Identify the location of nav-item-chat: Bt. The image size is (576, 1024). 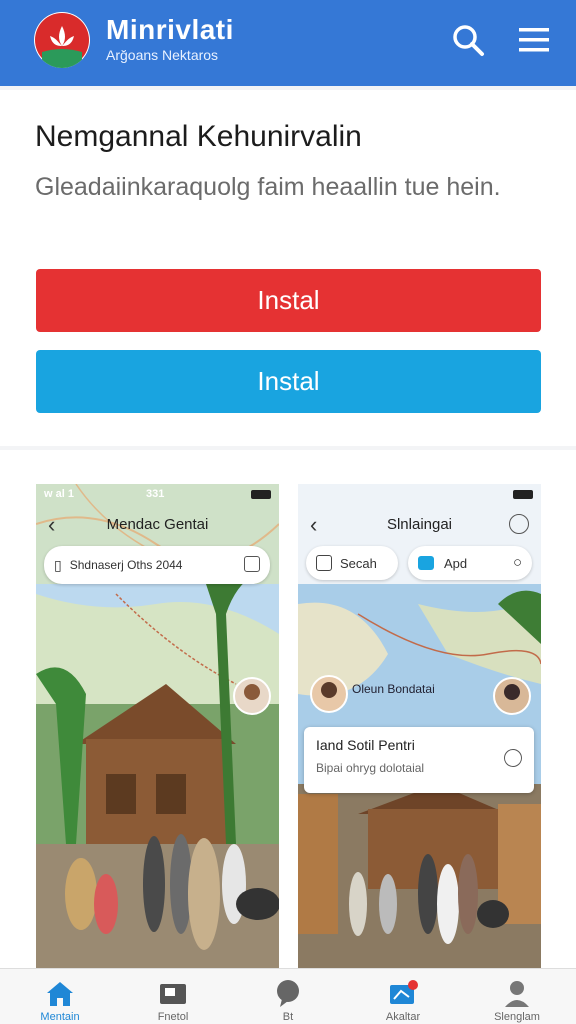
(288, 996).